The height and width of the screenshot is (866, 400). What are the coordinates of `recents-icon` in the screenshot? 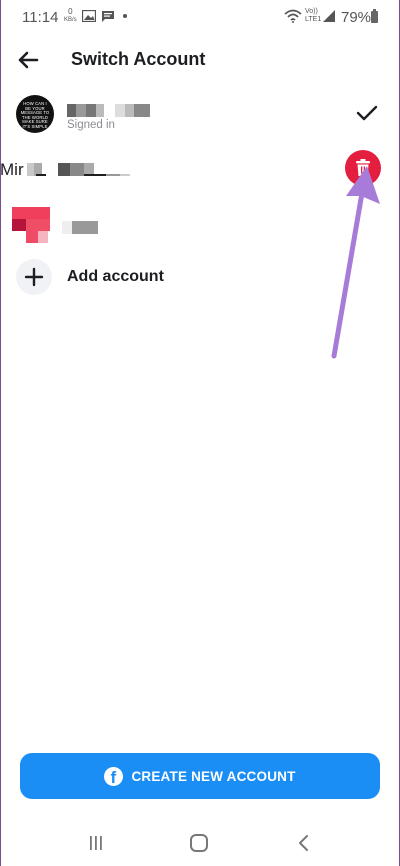 It's located at (96, 843).